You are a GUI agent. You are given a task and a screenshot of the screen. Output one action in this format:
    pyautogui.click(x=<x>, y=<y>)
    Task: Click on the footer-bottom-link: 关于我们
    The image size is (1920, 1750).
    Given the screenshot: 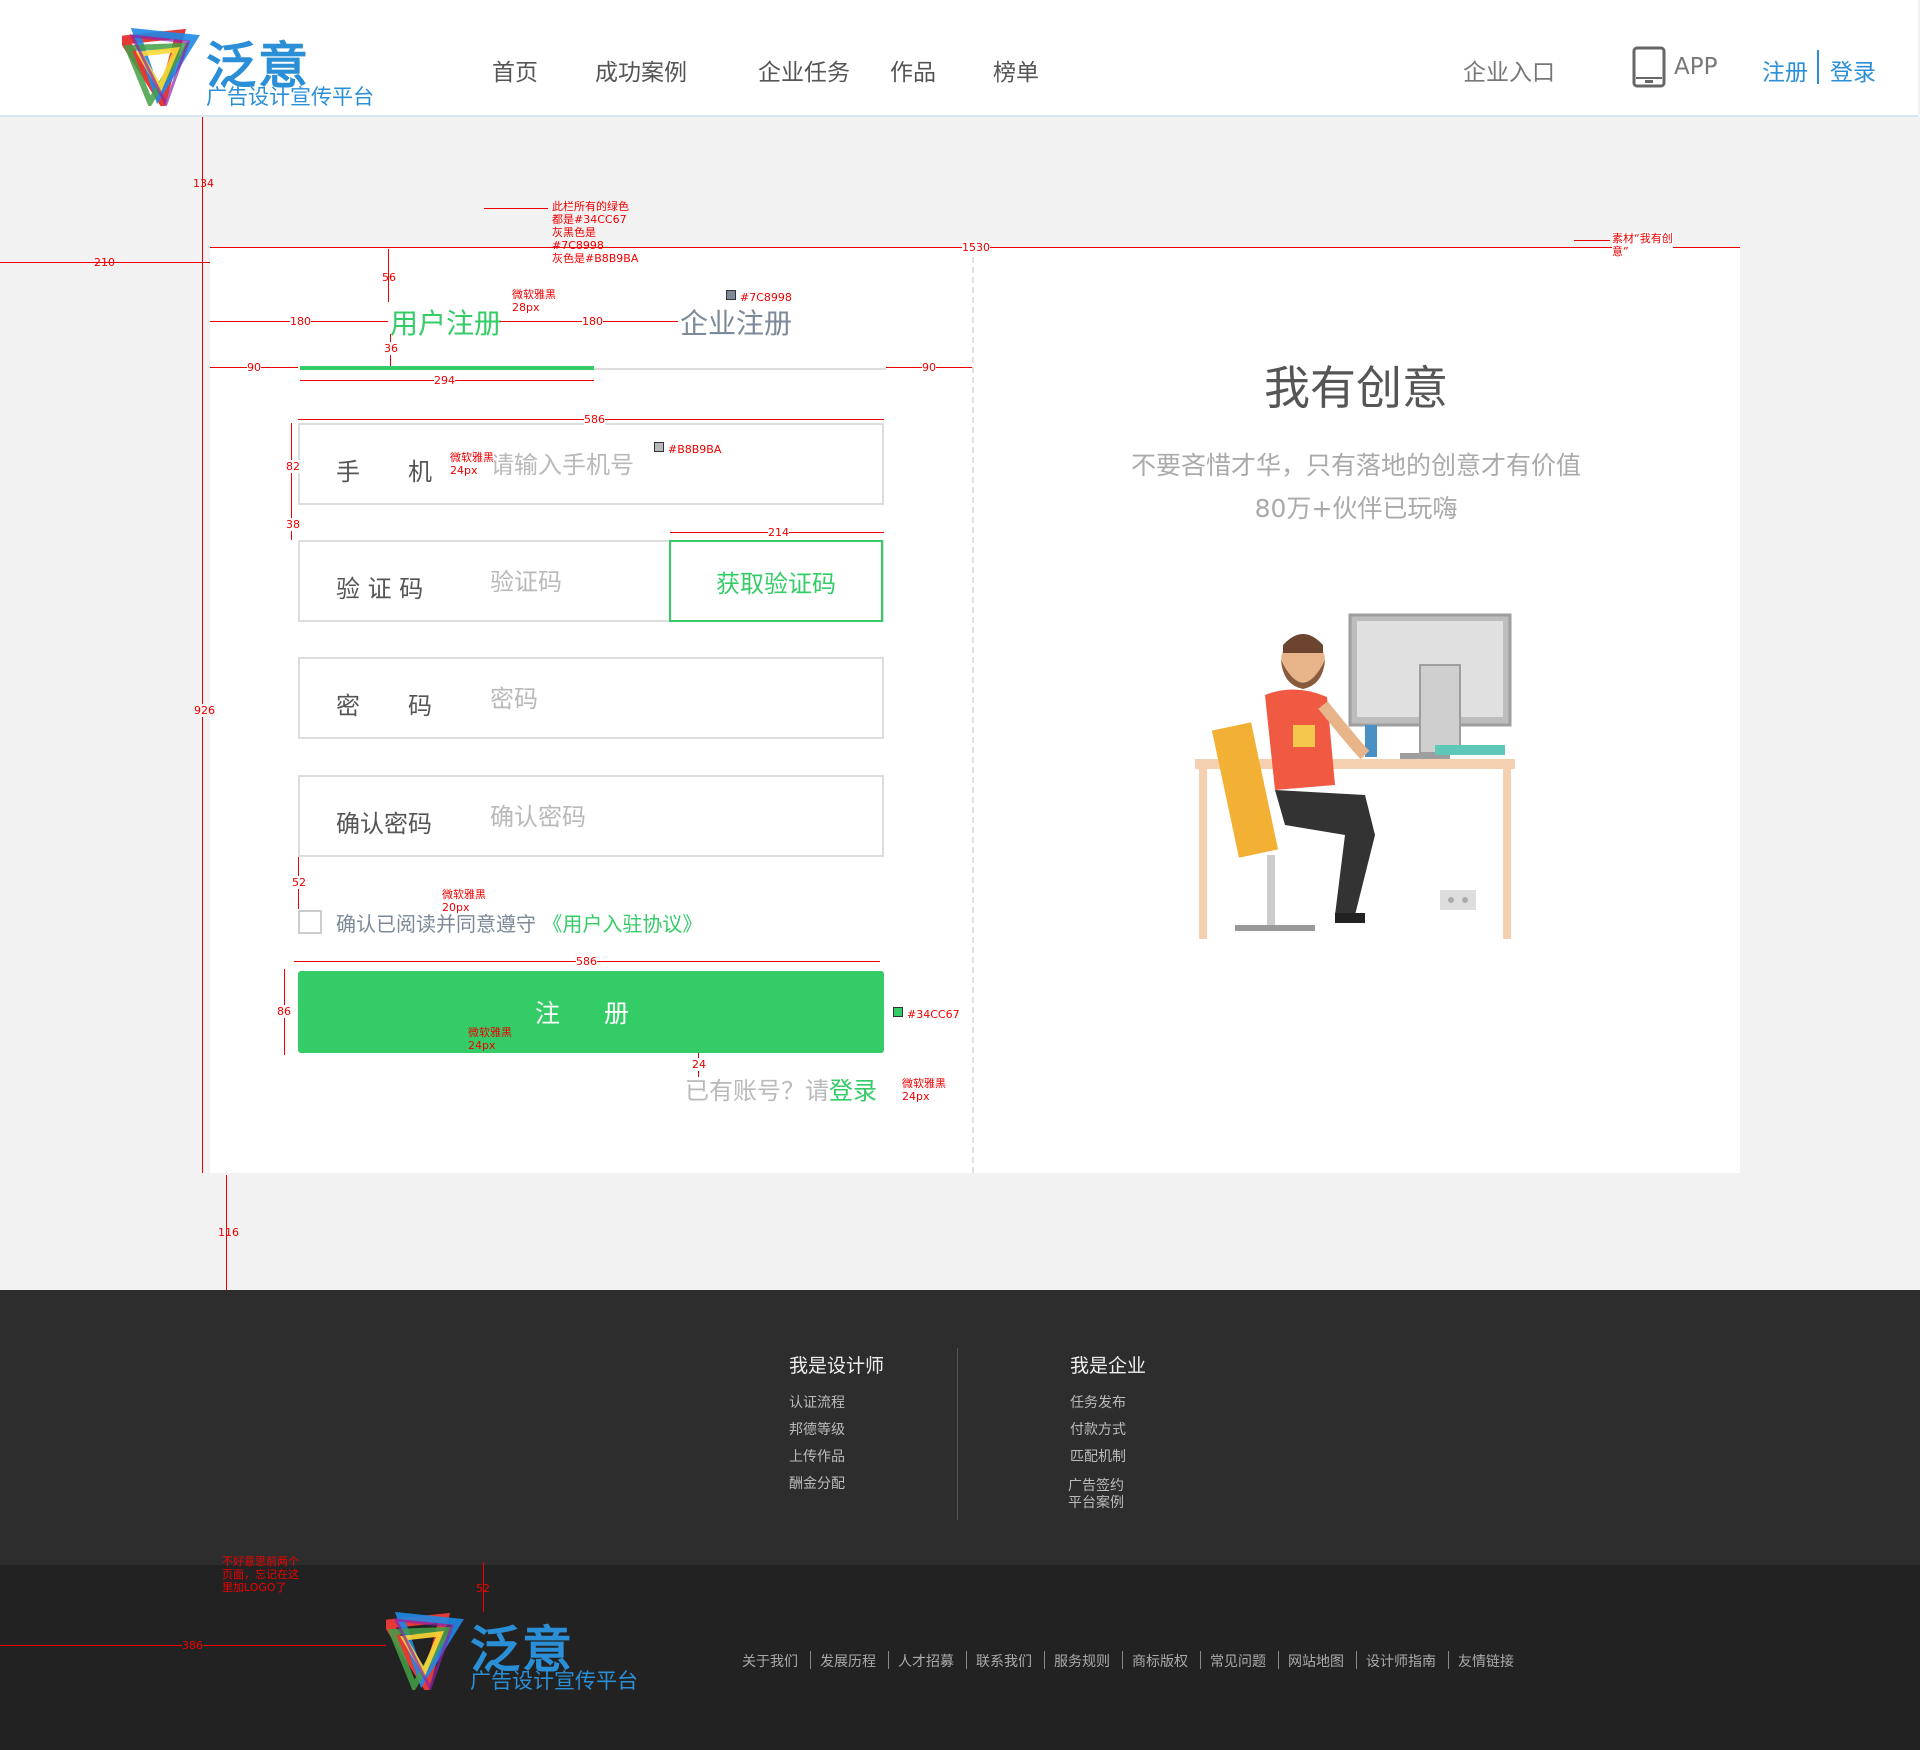 What is the action you would take?
    pyautogui.click(x=770, y=1661)
    